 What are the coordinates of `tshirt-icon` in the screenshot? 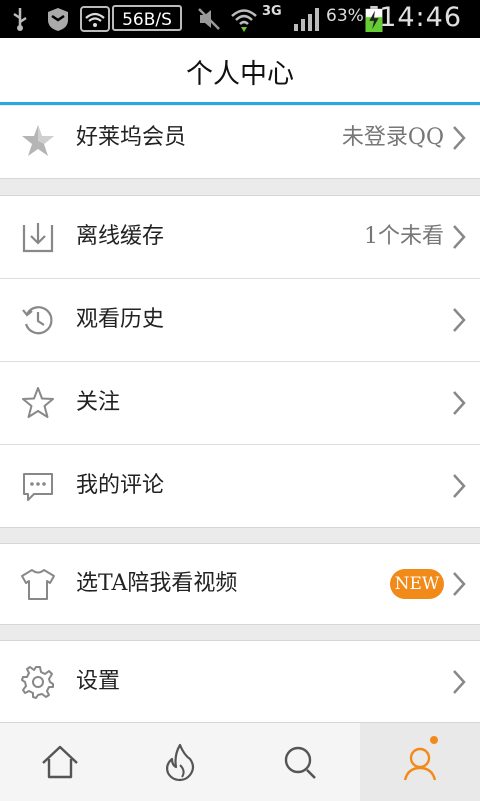 It's located at (38, 584).